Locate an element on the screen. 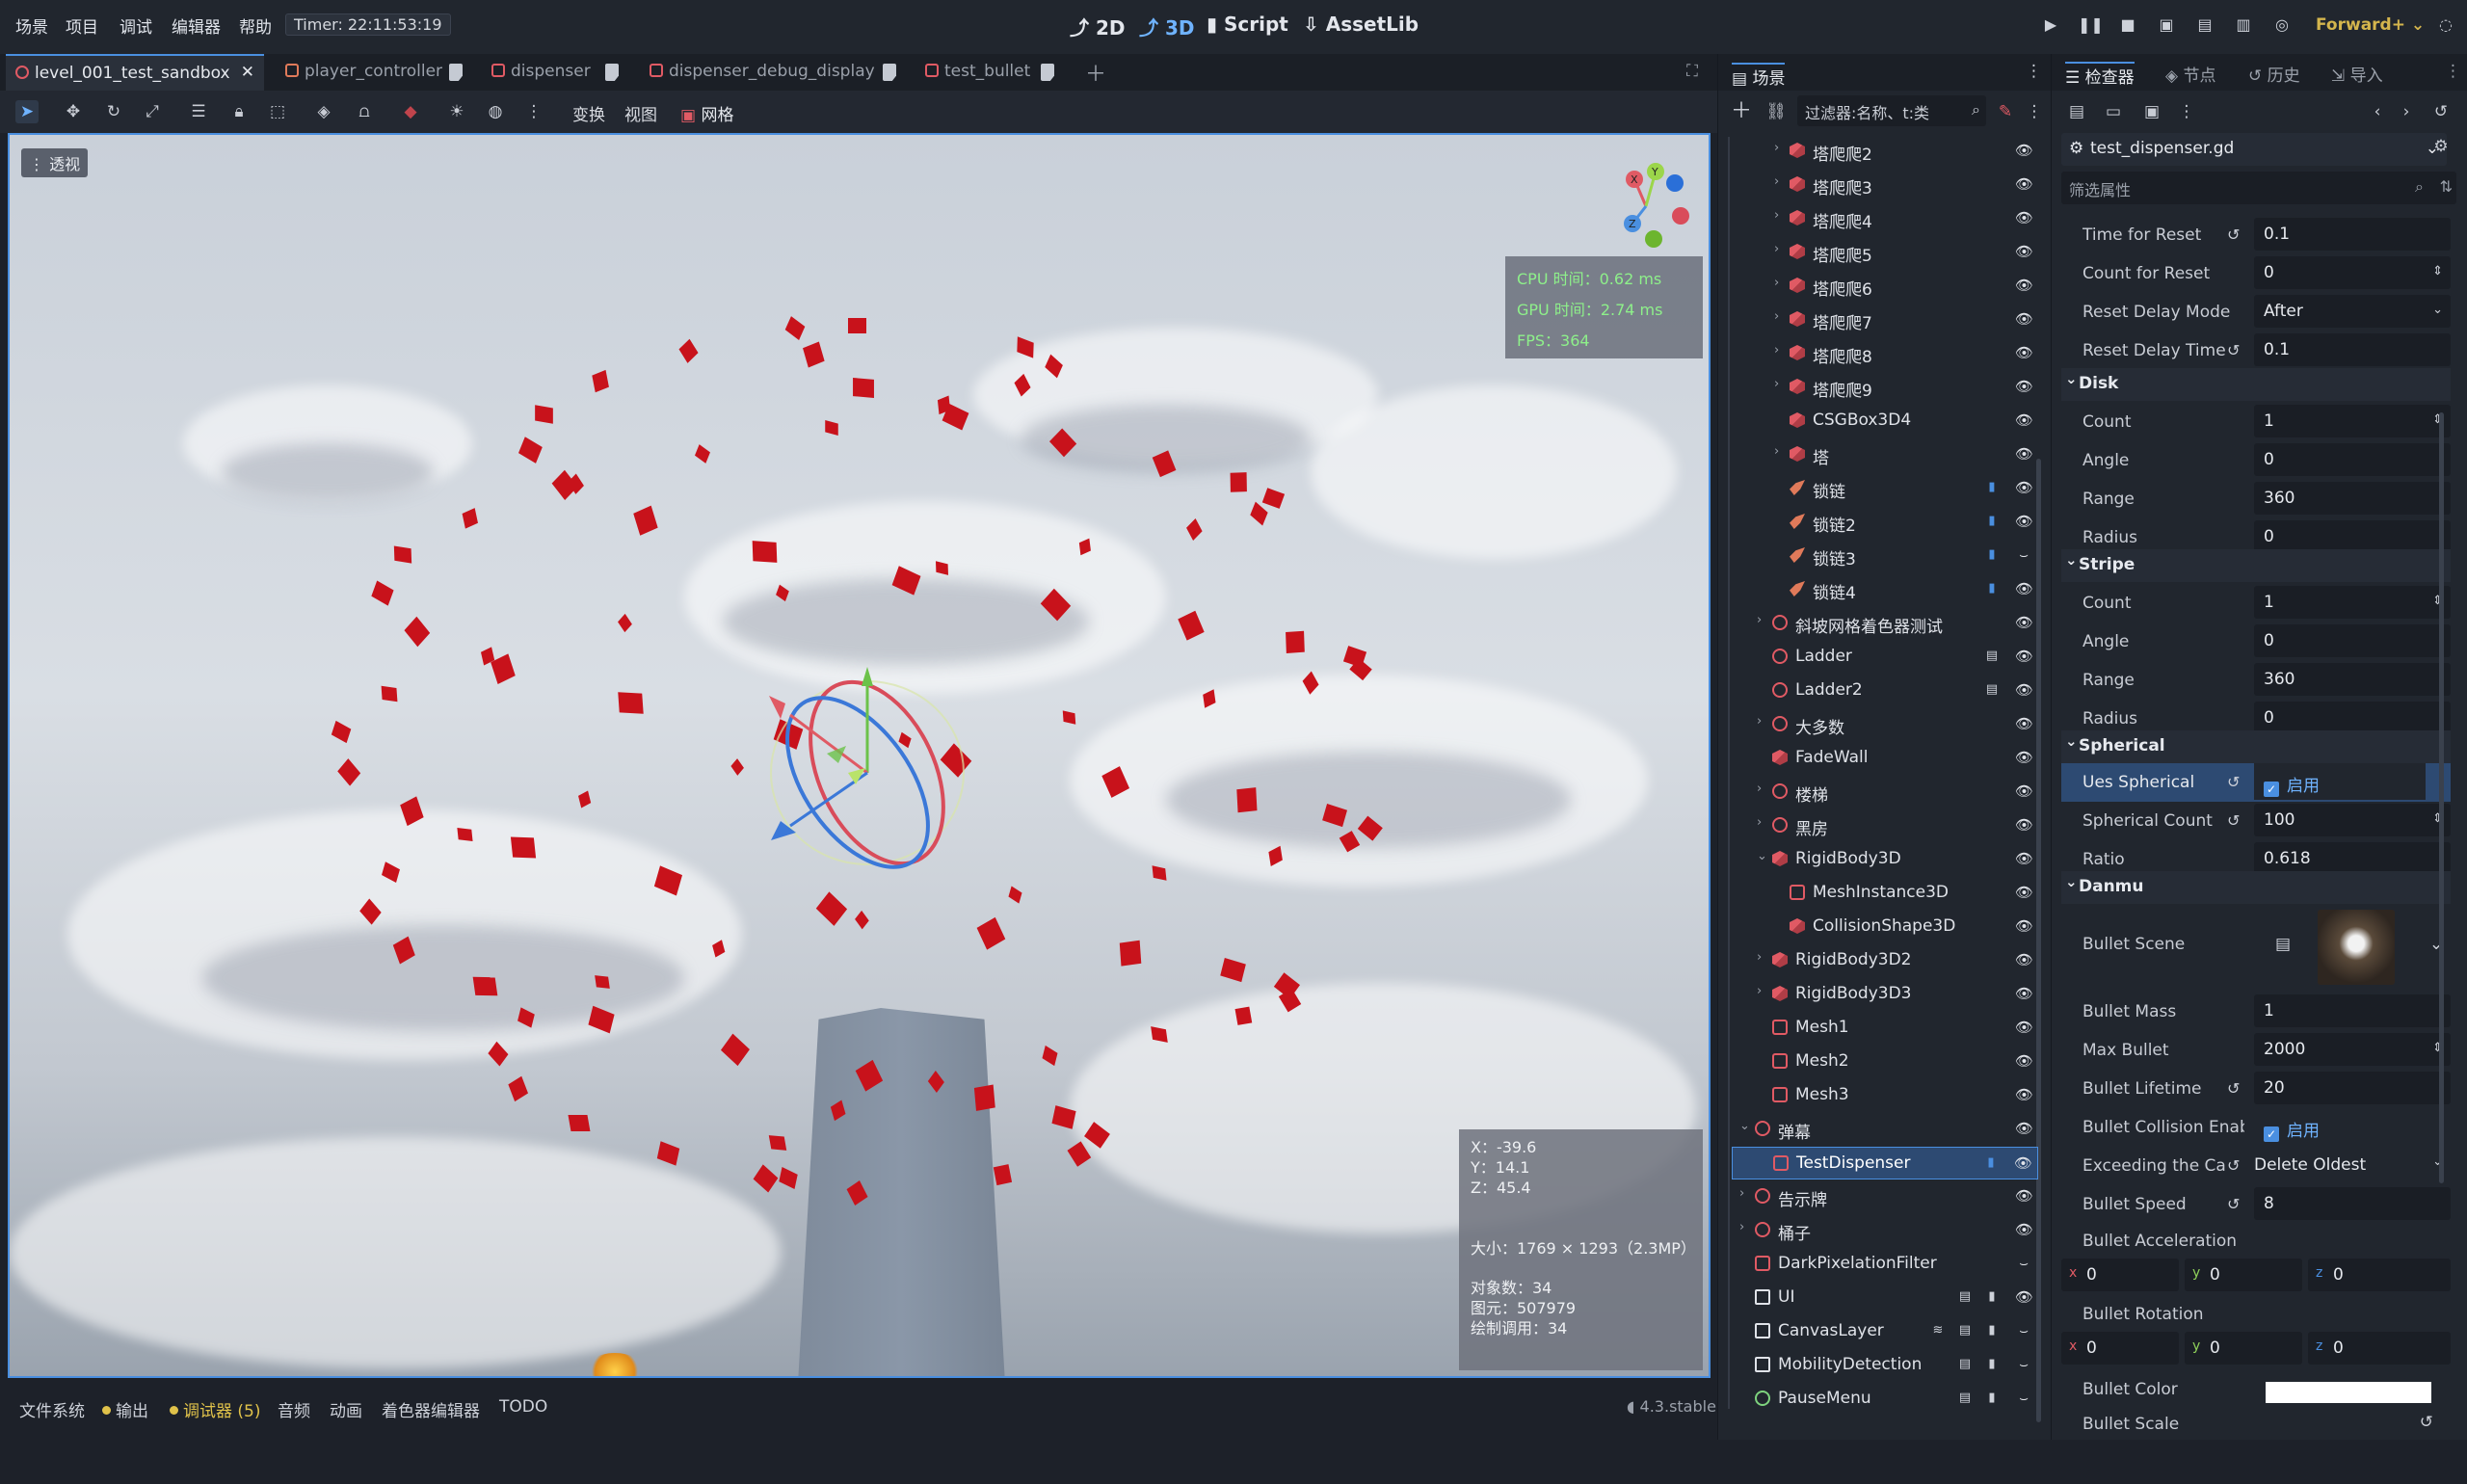  scale-tool-icon: ⤢ is located at coordinates (152, 111).